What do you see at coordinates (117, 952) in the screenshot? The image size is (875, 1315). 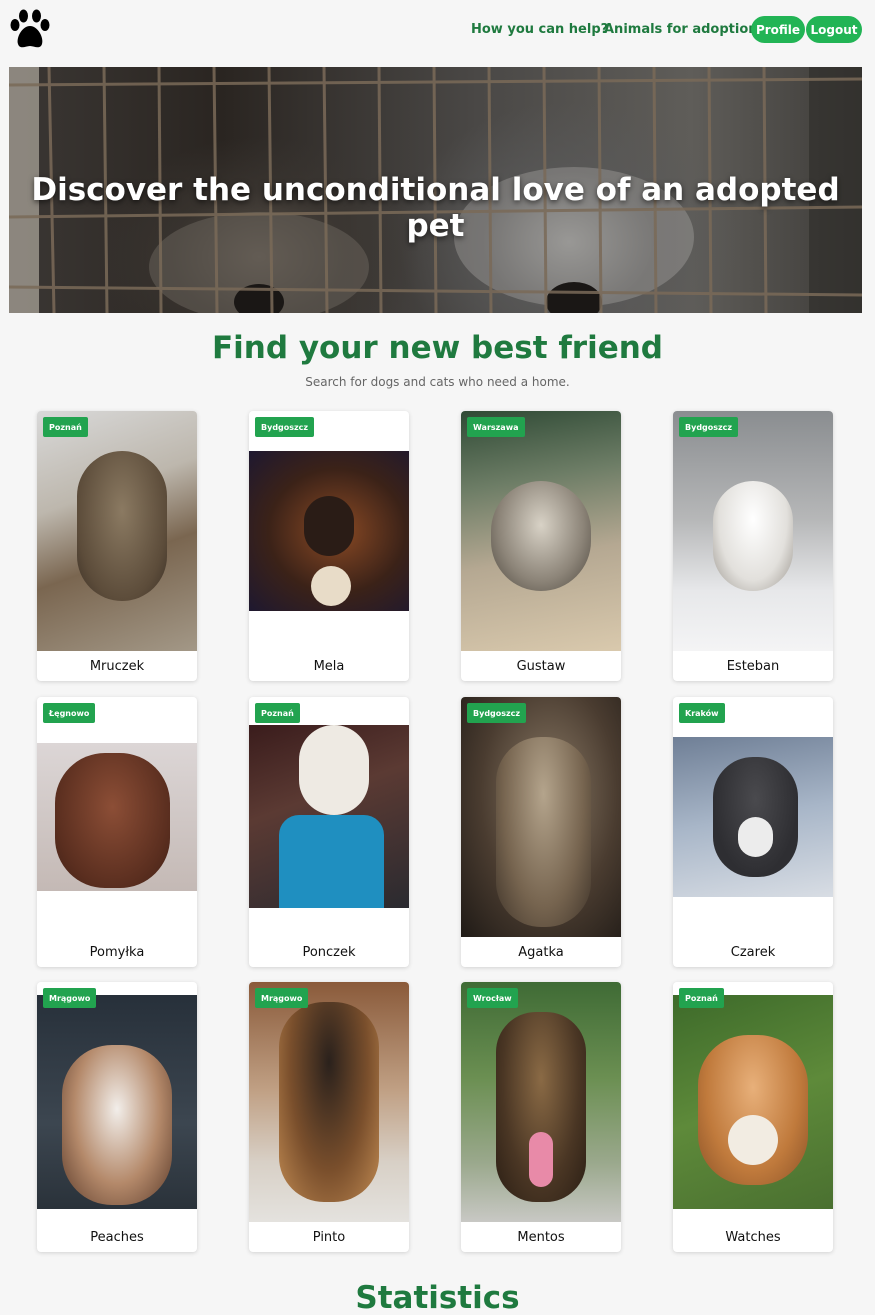 I see `pet-name: Pomyłka` at bounding box center [117, 952].